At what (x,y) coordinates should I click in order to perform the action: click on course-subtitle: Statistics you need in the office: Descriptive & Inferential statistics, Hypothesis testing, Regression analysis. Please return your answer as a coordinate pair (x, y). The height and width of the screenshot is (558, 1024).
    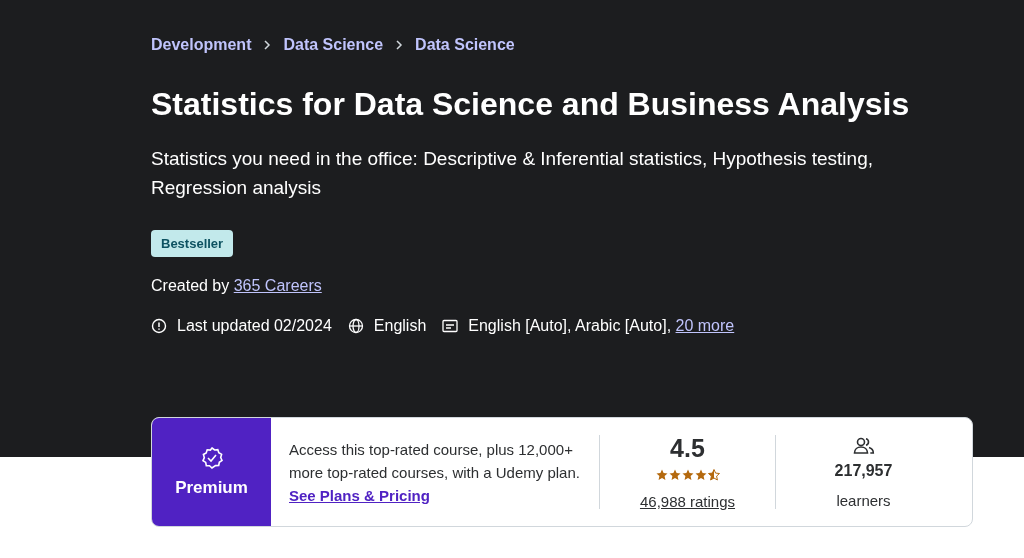
    Looking at the image, I should click on (512, 173).